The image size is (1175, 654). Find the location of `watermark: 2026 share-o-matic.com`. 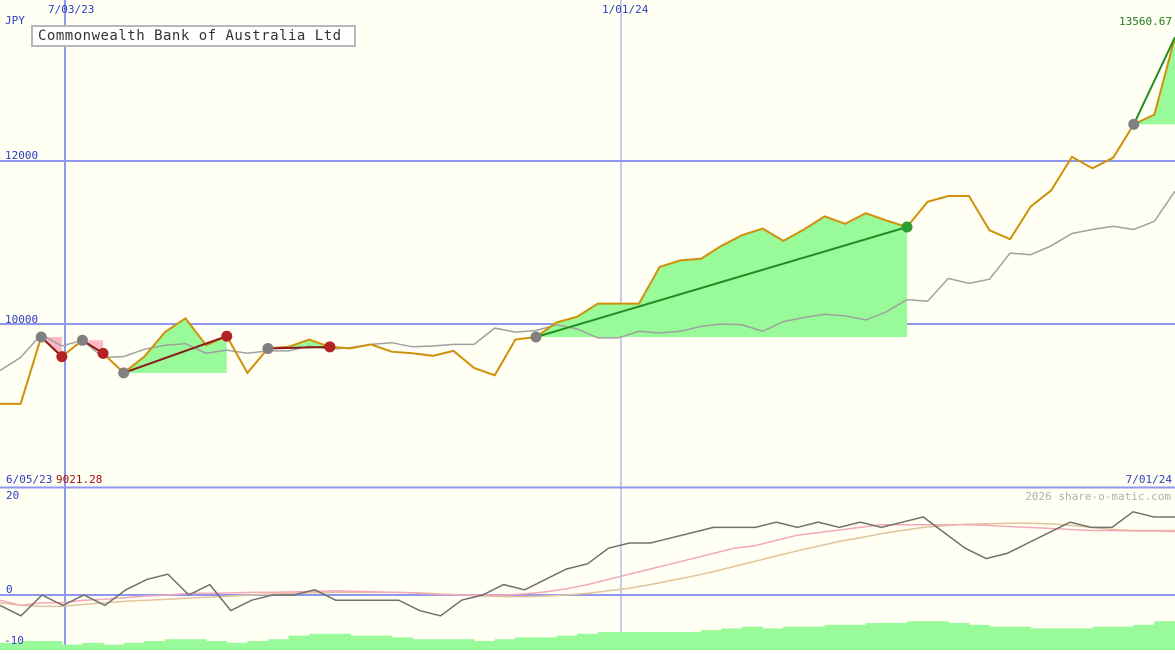

watermark: 2026 share-o-matic.com is located at coordinates (1098, 496).